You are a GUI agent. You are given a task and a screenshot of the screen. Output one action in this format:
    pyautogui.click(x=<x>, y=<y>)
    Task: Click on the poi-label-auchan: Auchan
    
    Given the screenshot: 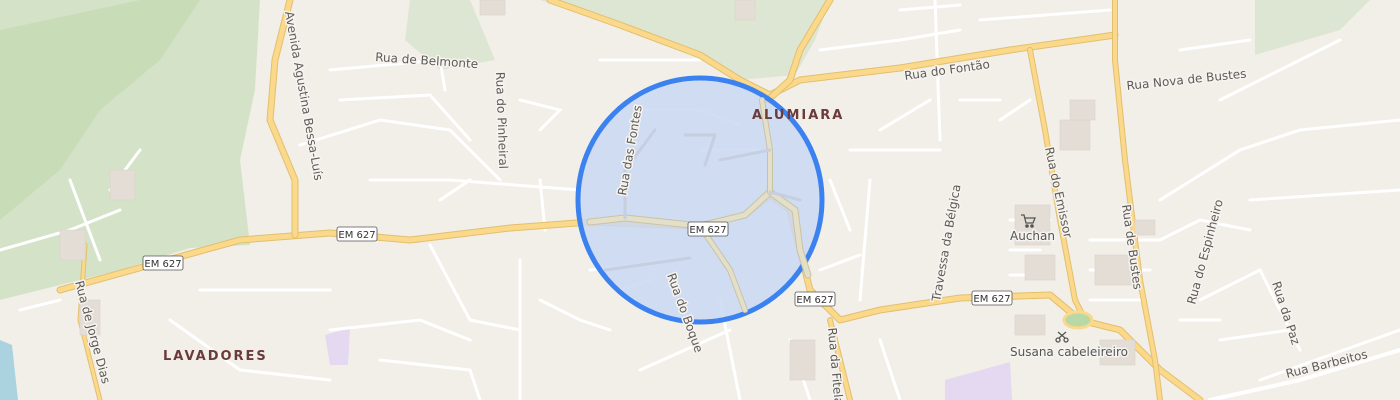 What is the action you would take?
    pyautogui.click(x=1032, y=236)
    